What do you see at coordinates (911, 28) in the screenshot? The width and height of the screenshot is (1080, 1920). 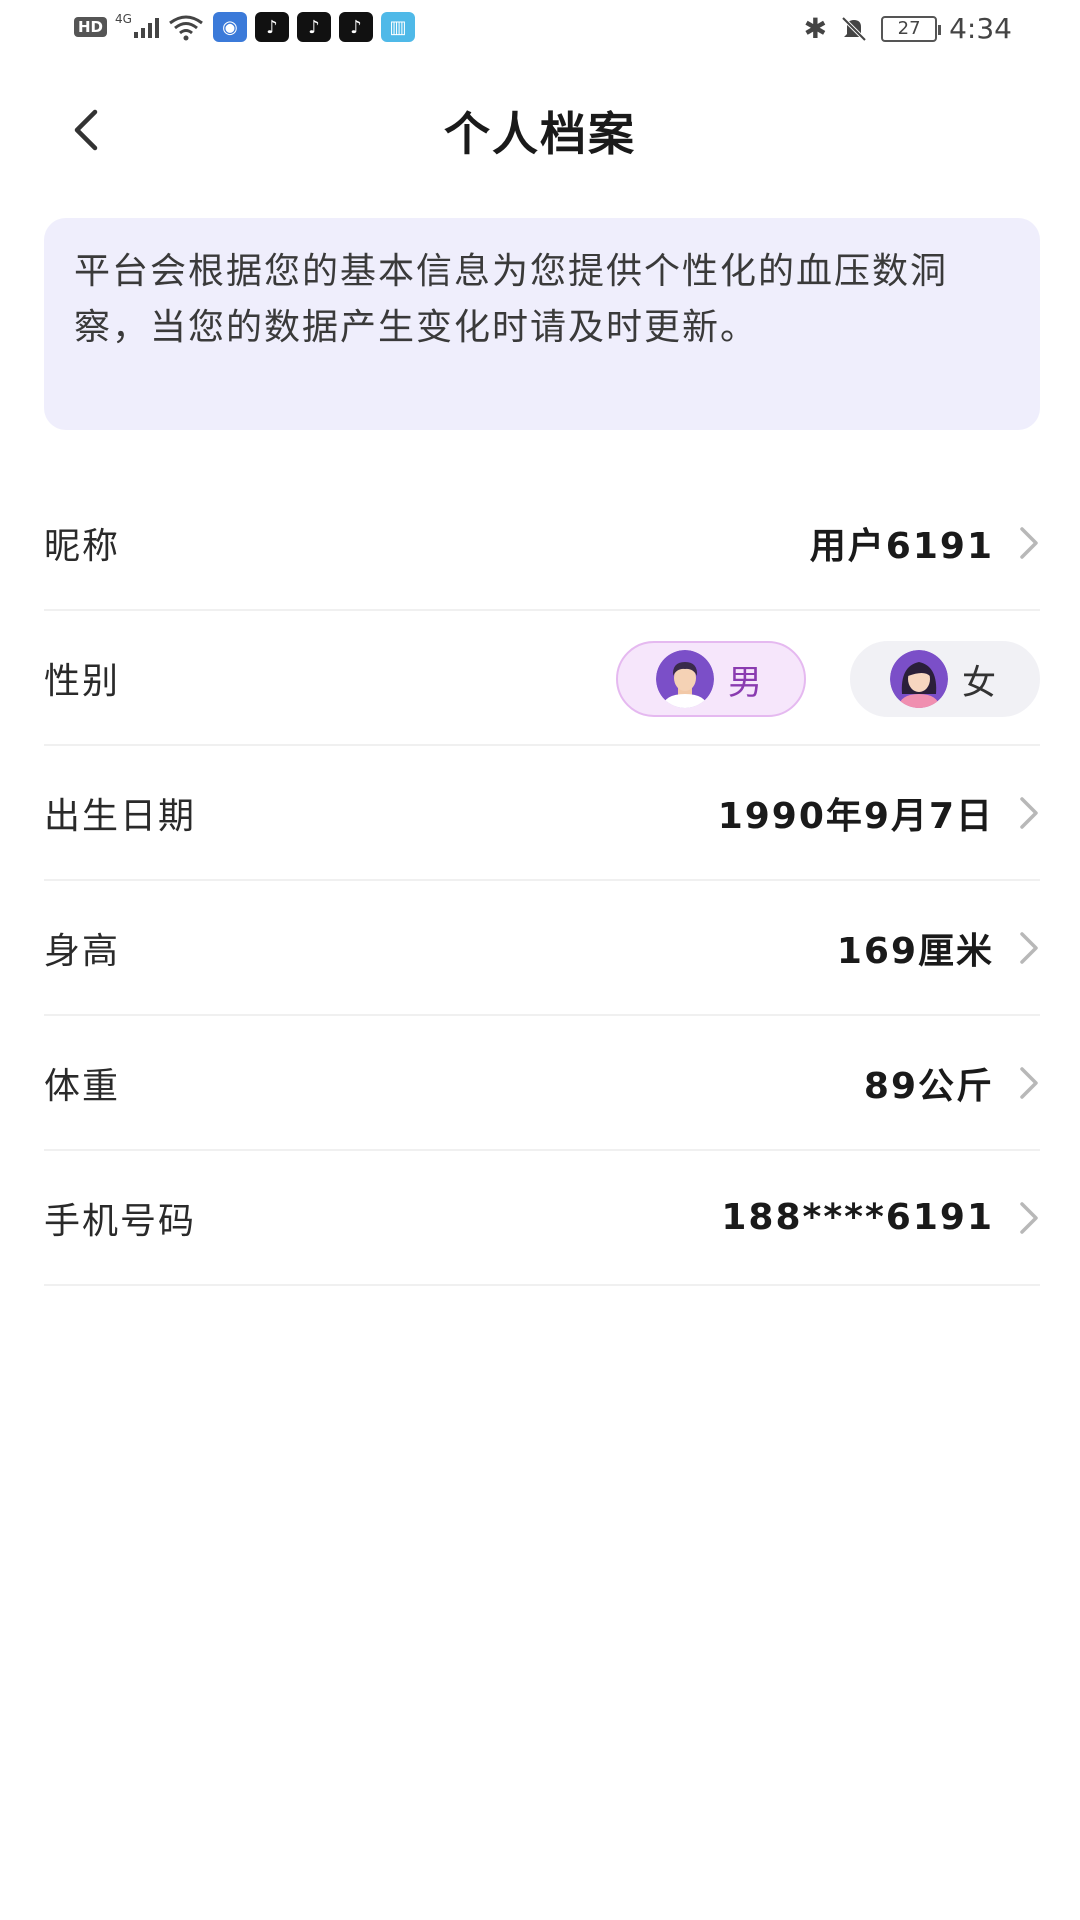 I see `battery-icon: 27` at bounding box center [911, 28].